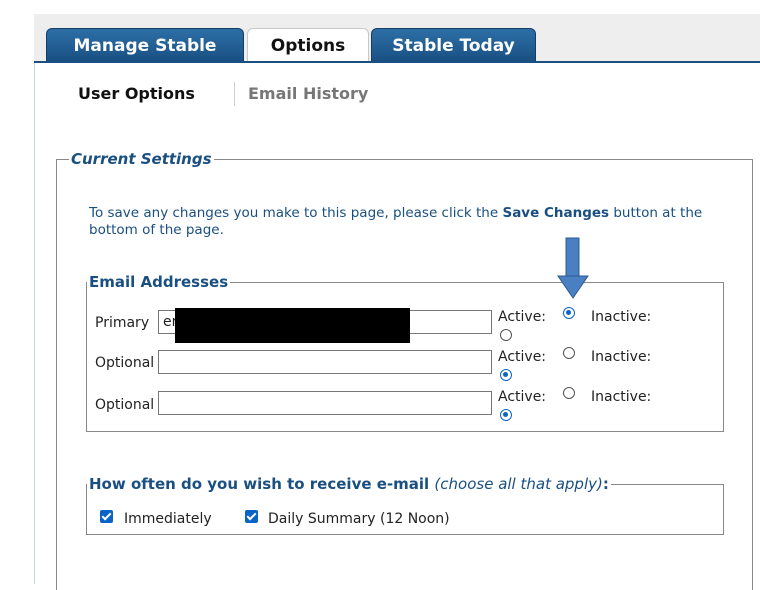  I want to click on optional-2-inactive-radio, so click(506, 415).